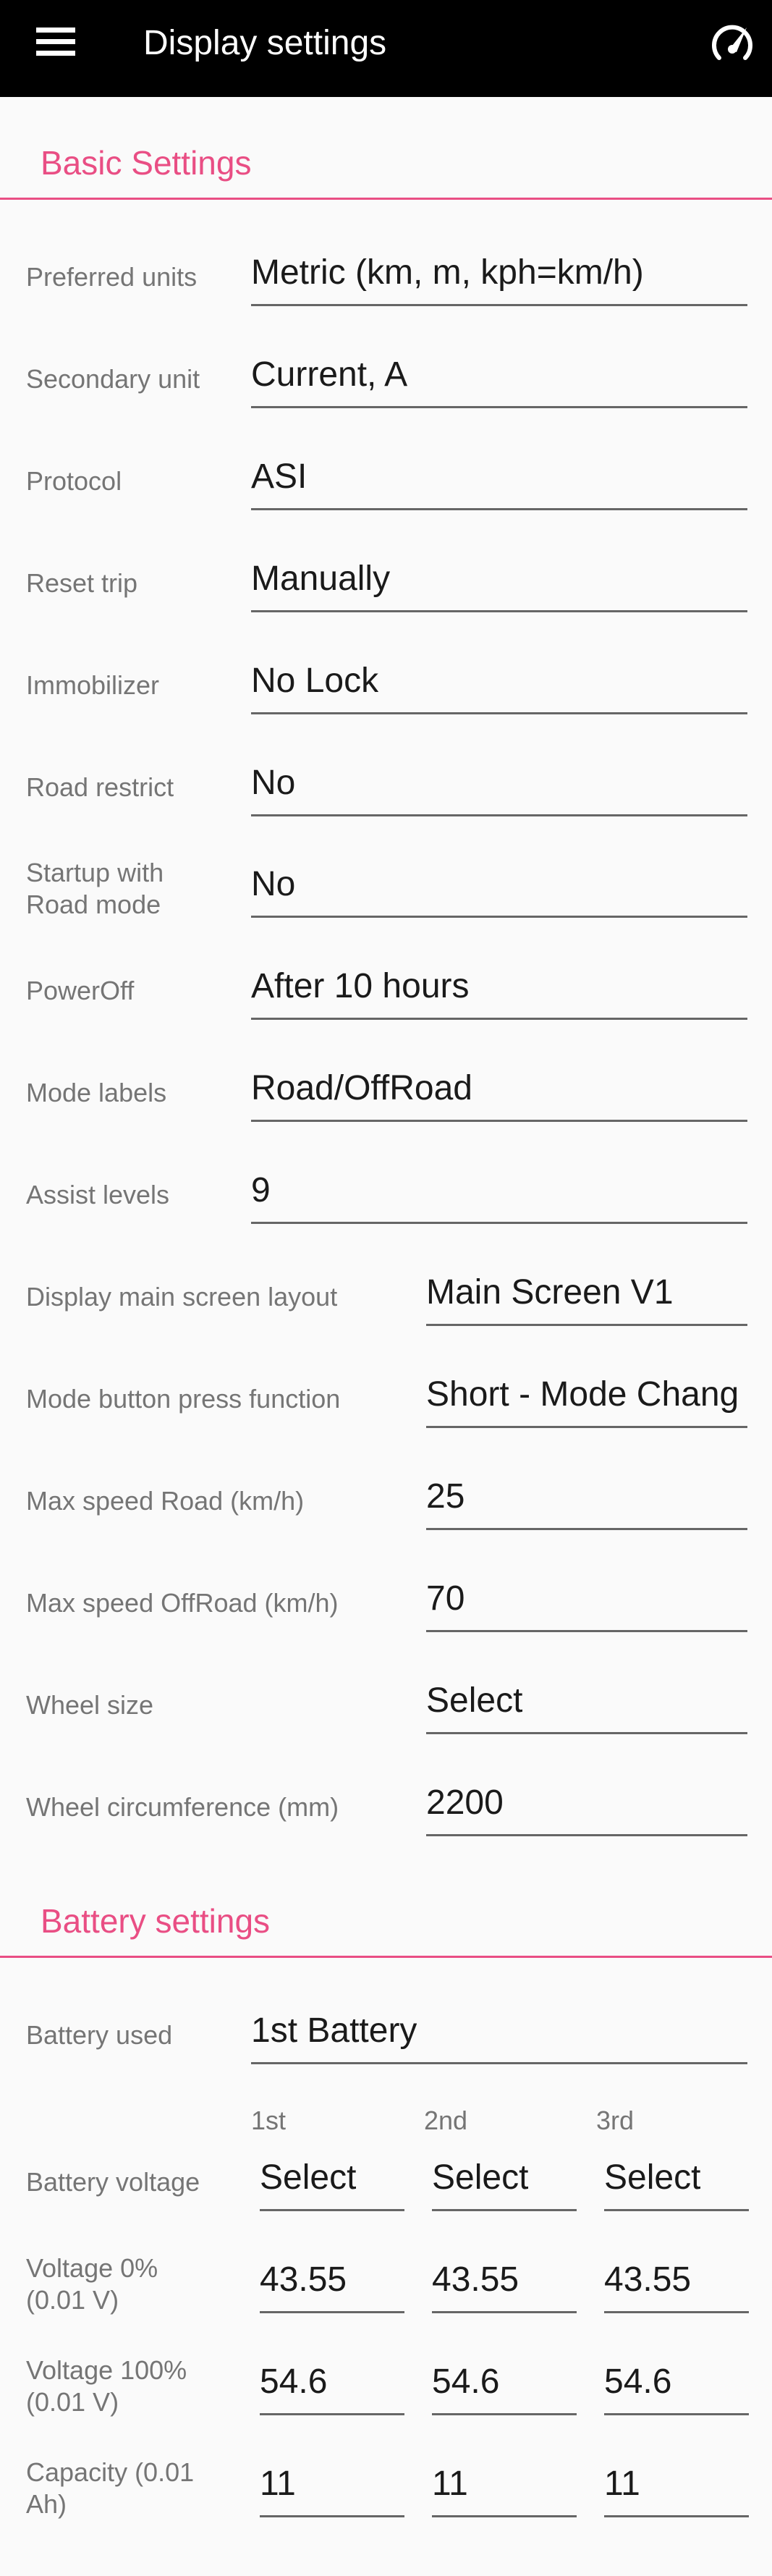 Image resolution: width=772 pixels, height=2576 pixels. What do you see at coordinates (156, 1921) in the screenshot?
I see `section-title: Battery settings` at bounding box center [156, 1921].